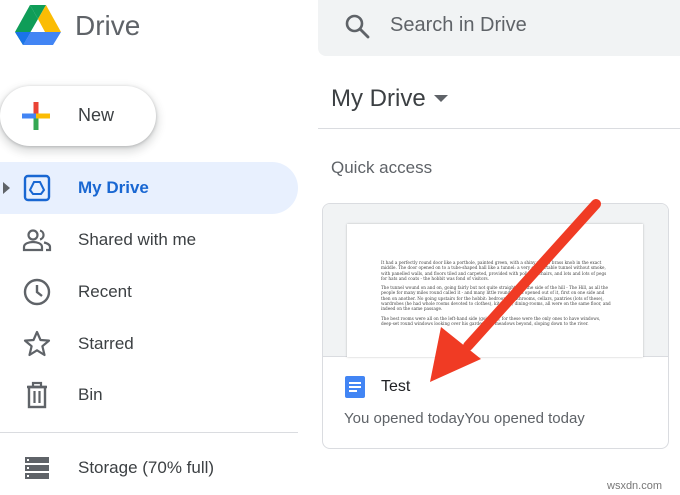  Describe the element at coordinates (6, 188) in the screenshot. I see `expand-arrow-icon` at that location.